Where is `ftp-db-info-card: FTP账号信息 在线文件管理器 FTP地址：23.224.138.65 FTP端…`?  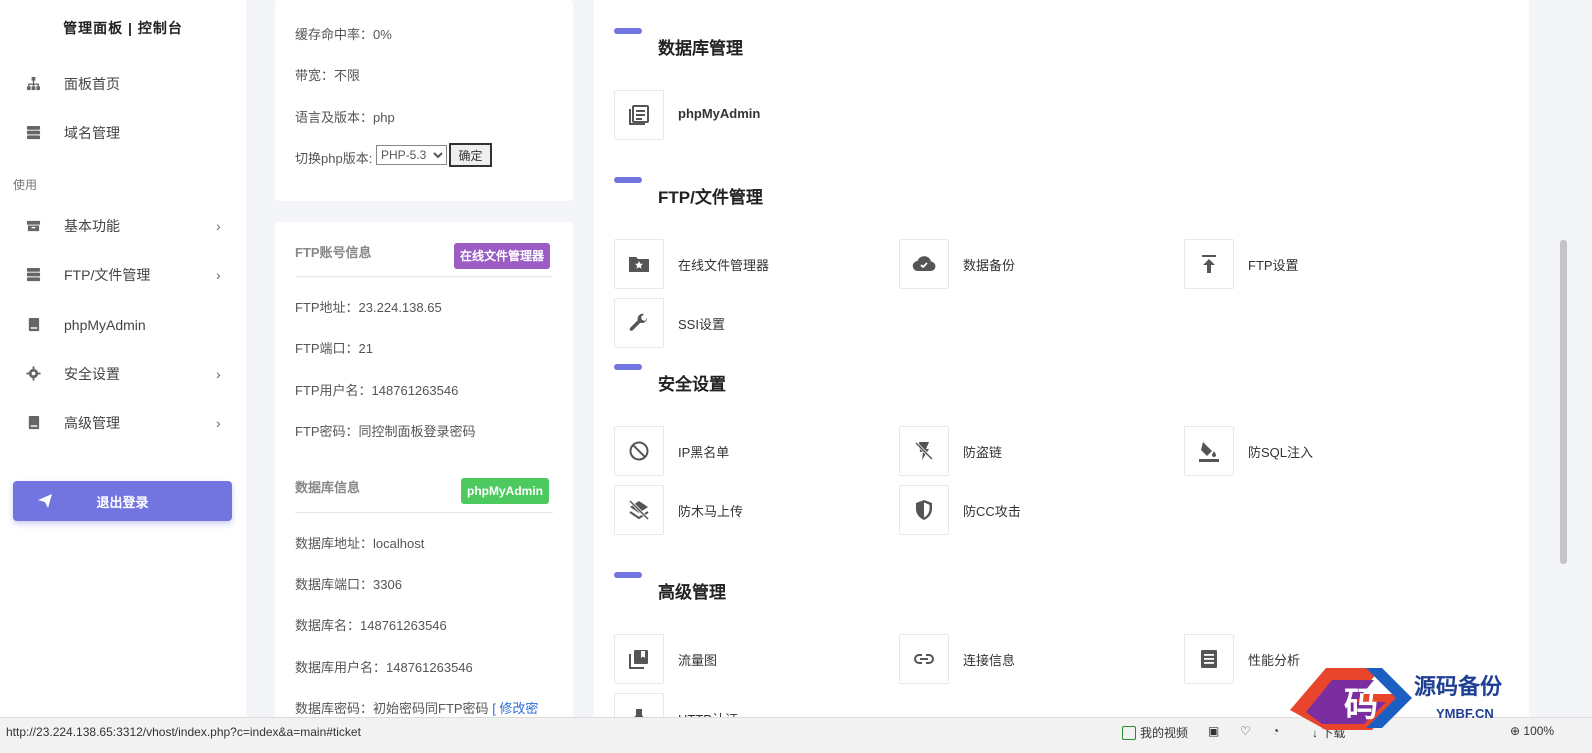 ftp-db-info-card: FTP账号信息 在线文件管理器 FTP地址：23.224.138.65 FTP端… is located at coordinates (424, 472).